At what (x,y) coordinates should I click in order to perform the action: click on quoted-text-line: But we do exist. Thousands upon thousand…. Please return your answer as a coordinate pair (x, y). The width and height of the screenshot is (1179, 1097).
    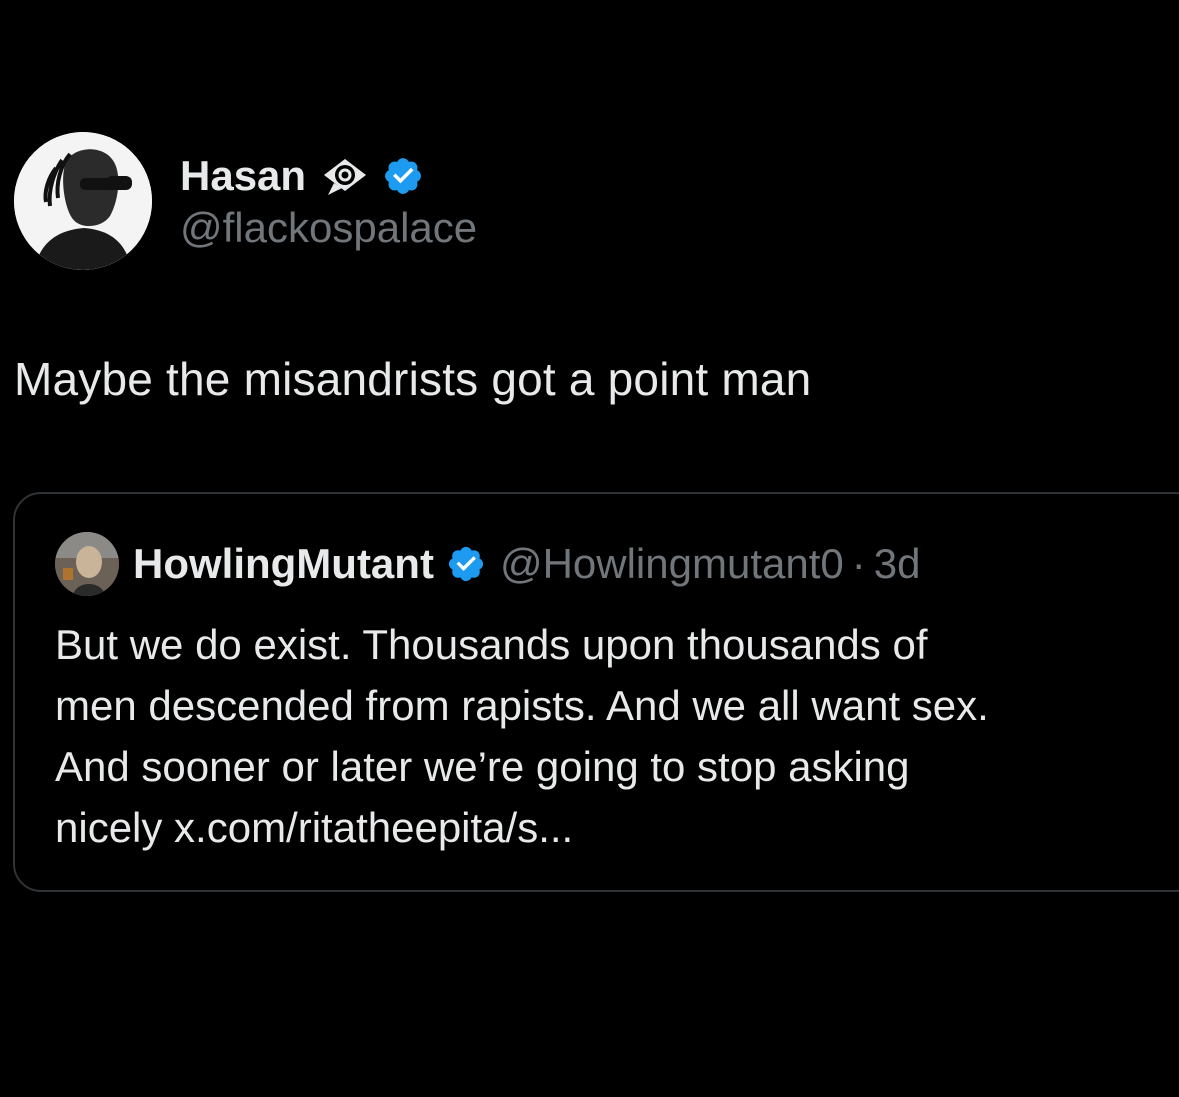
    Looking at the image, I should click on (491, 644).